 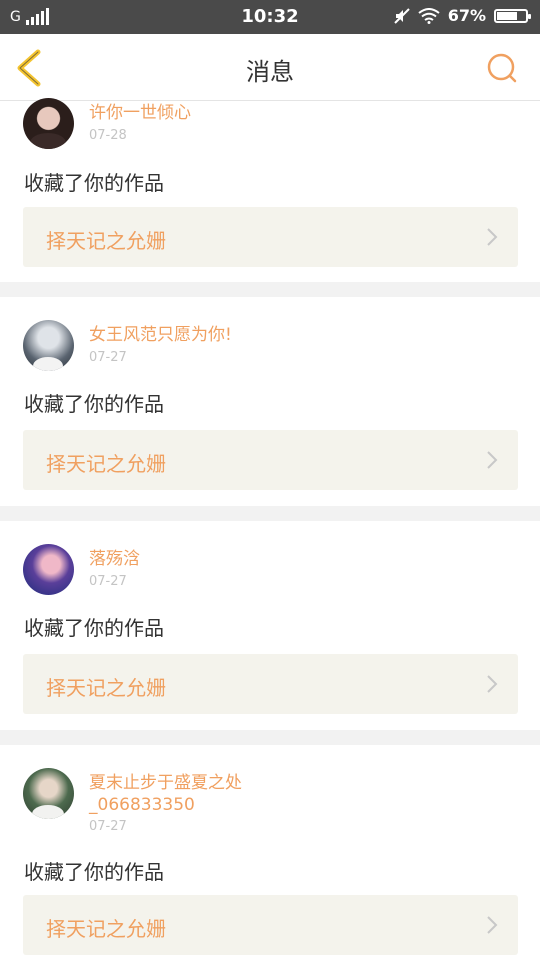 What do you see at coordinates (142, 805) in the screenshot?
I see `username-continuation: _066833350` at bounding box center [142, 805].